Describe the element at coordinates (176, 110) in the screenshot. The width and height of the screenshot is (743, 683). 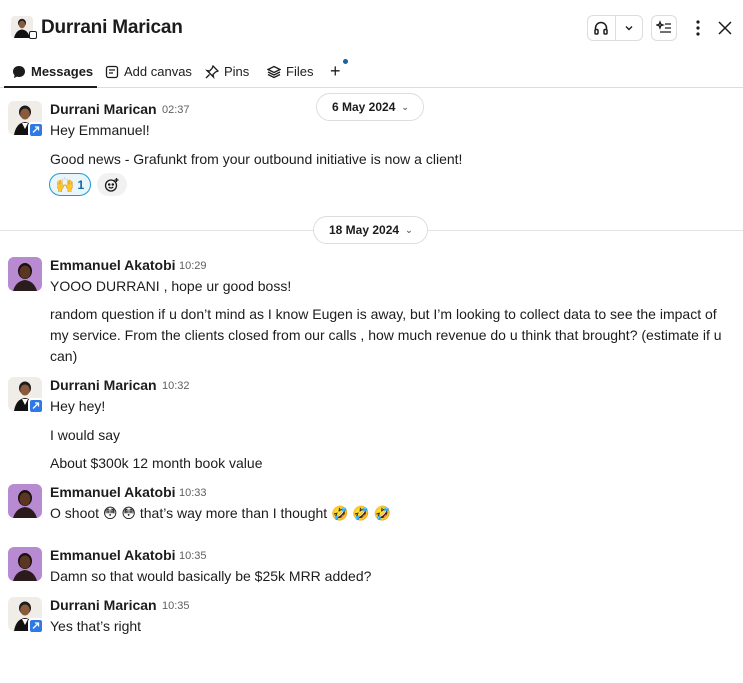
I see `message-timestamp: 02:37` at that location.